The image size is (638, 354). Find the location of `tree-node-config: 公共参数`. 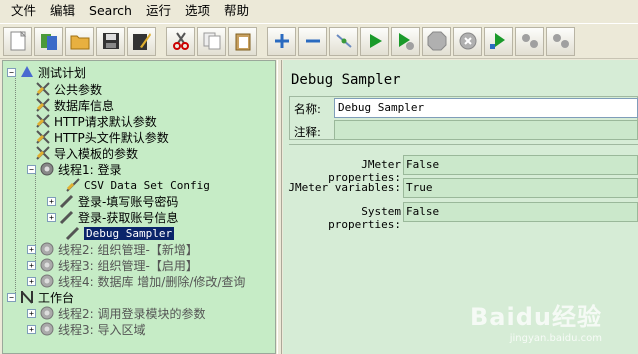

tree-node-config: 公共参数 is located at coordinates (68, 89).